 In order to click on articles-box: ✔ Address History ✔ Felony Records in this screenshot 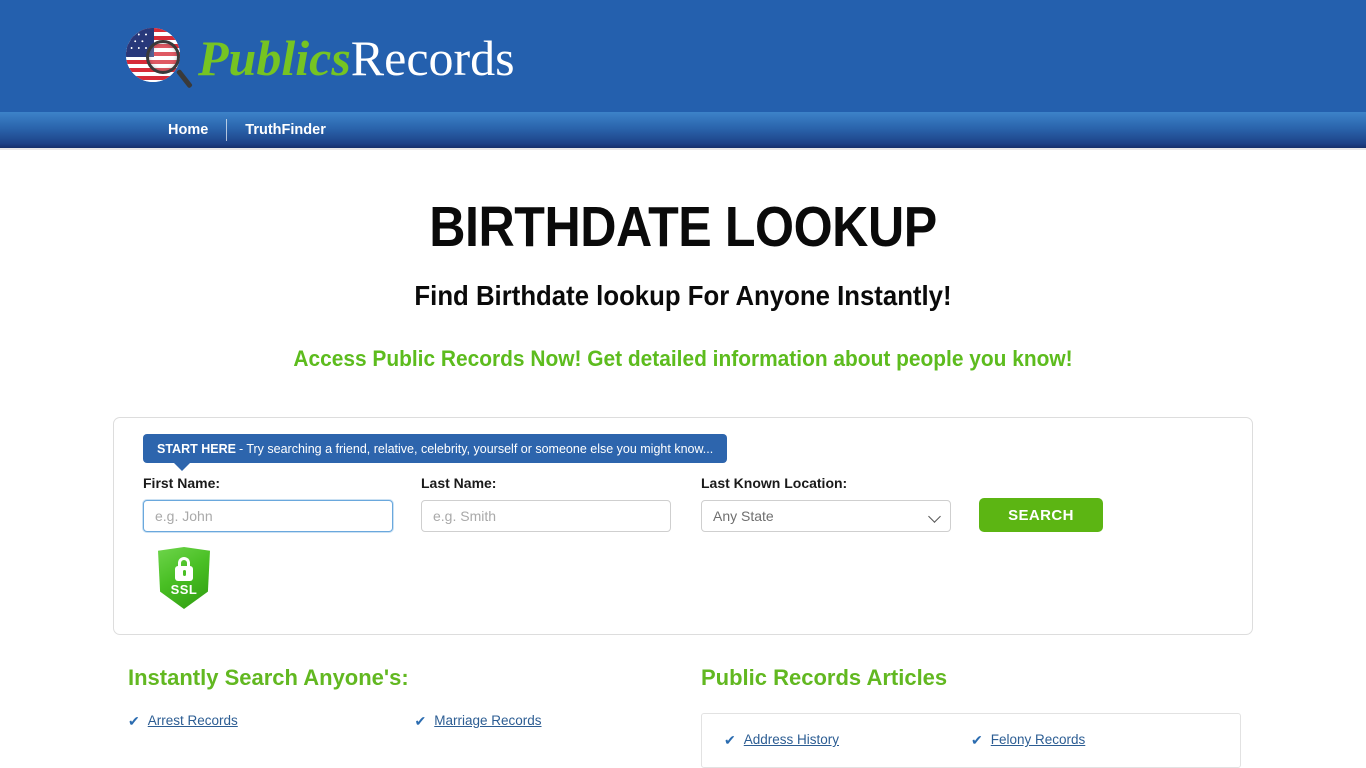, I will do `click(971, 740)`.